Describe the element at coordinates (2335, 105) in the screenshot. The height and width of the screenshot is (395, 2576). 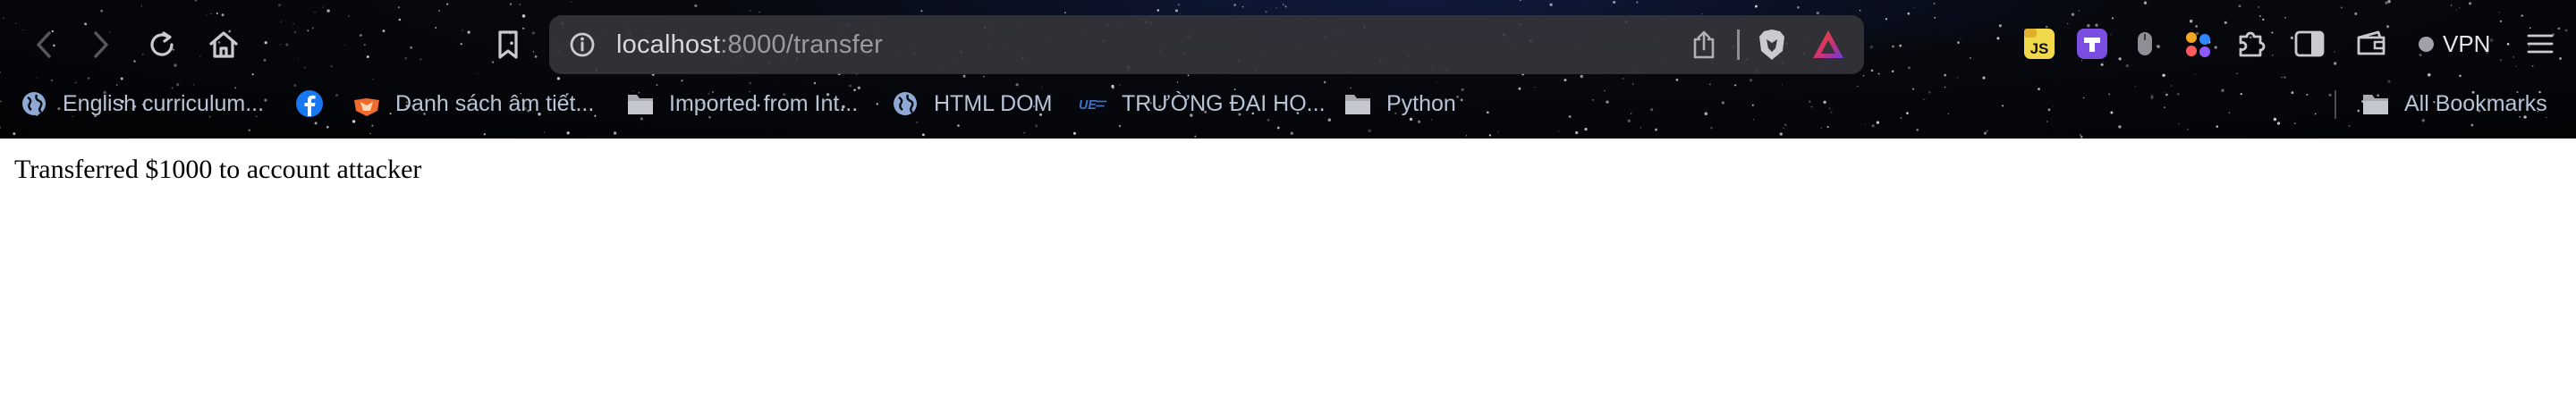
I see `bookmarks-divider` at that location.